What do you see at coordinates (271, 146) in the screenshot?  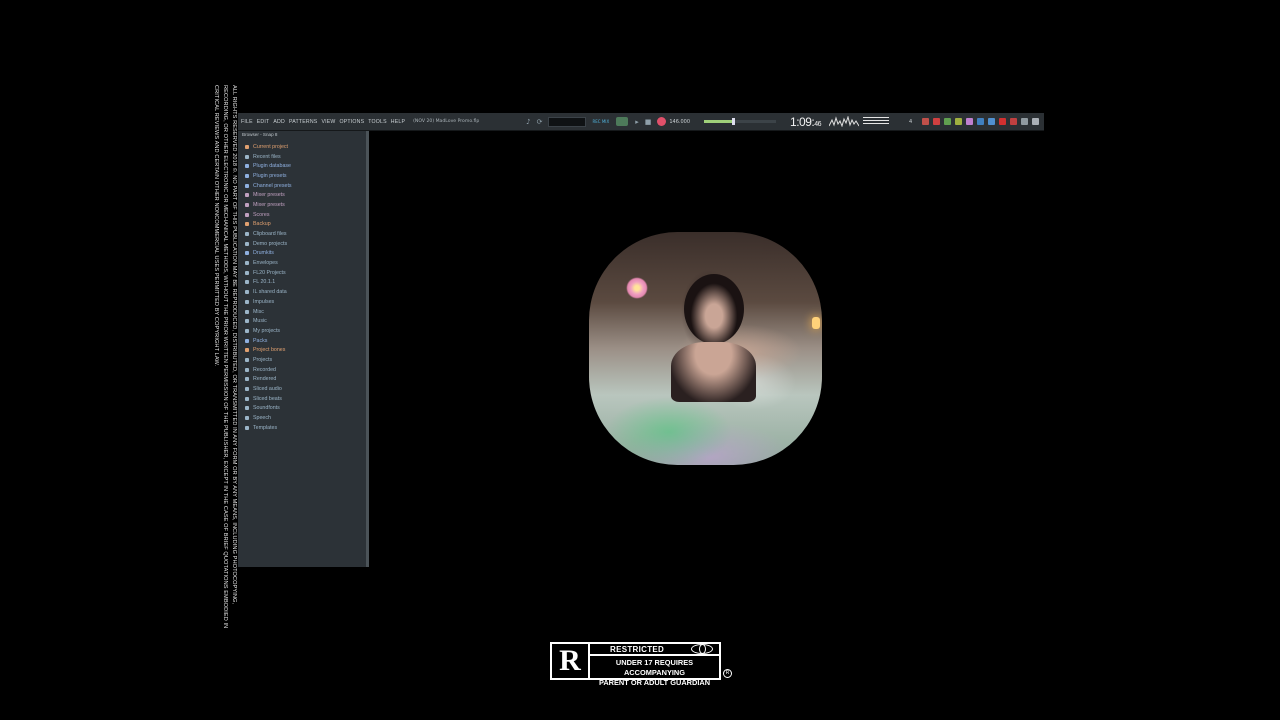 I see `browser-item-label: Current project` at bounding box center [271, 146].